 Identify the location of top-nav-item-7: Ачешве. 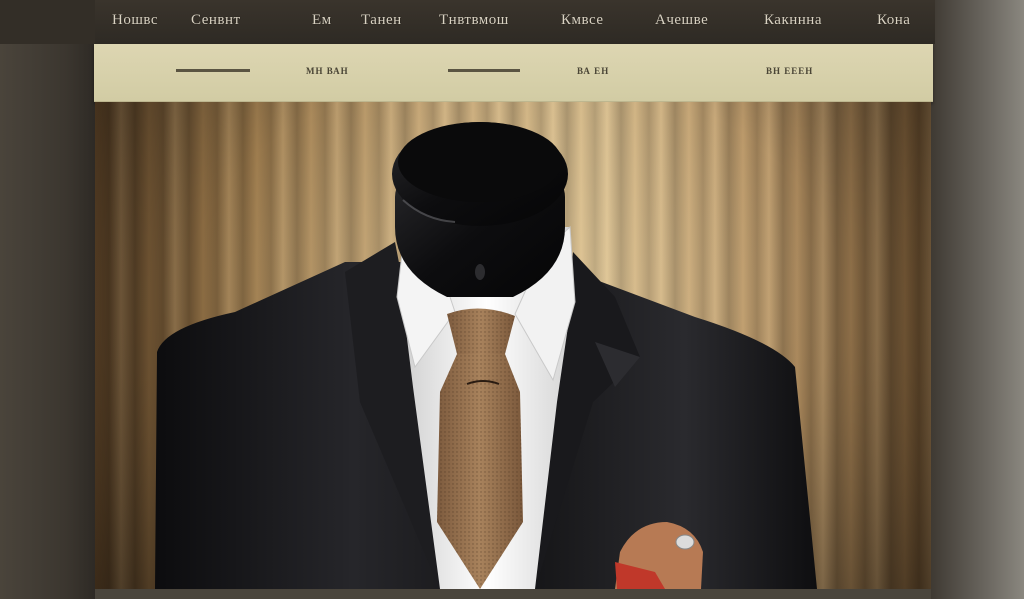
(681, 20).